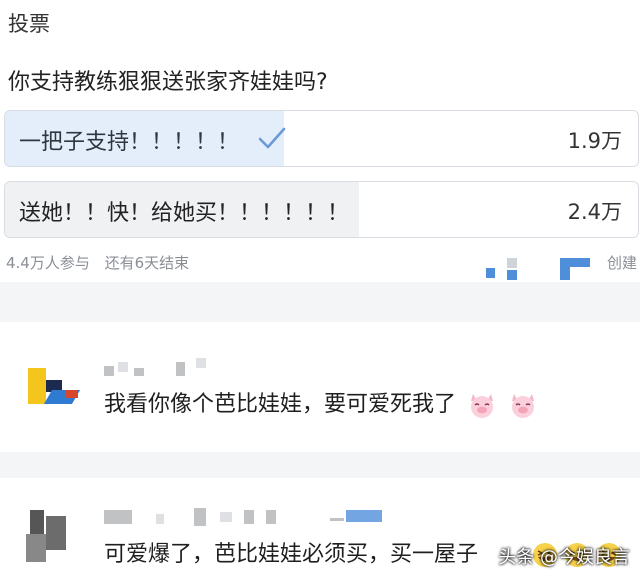 This screenshot has height=577, width=640. I want to click on redacted-badge, so click(364, 516).